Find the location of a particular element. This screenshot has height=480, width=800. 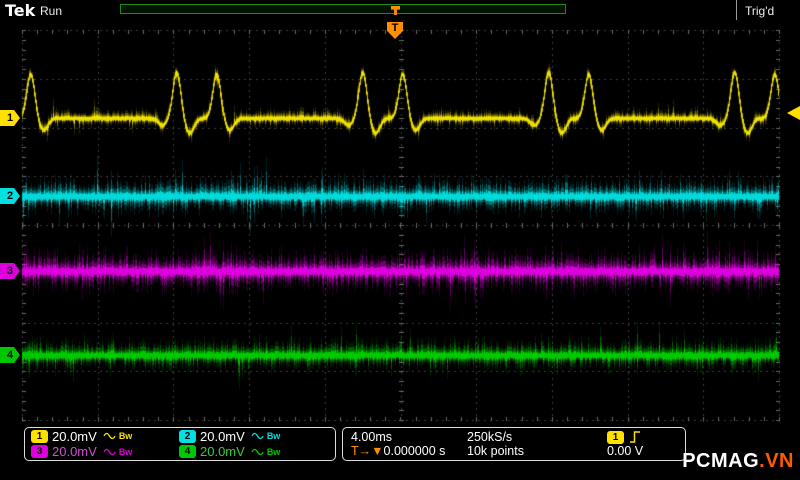

record-length: 10k points is located at coordinates (495, 451).